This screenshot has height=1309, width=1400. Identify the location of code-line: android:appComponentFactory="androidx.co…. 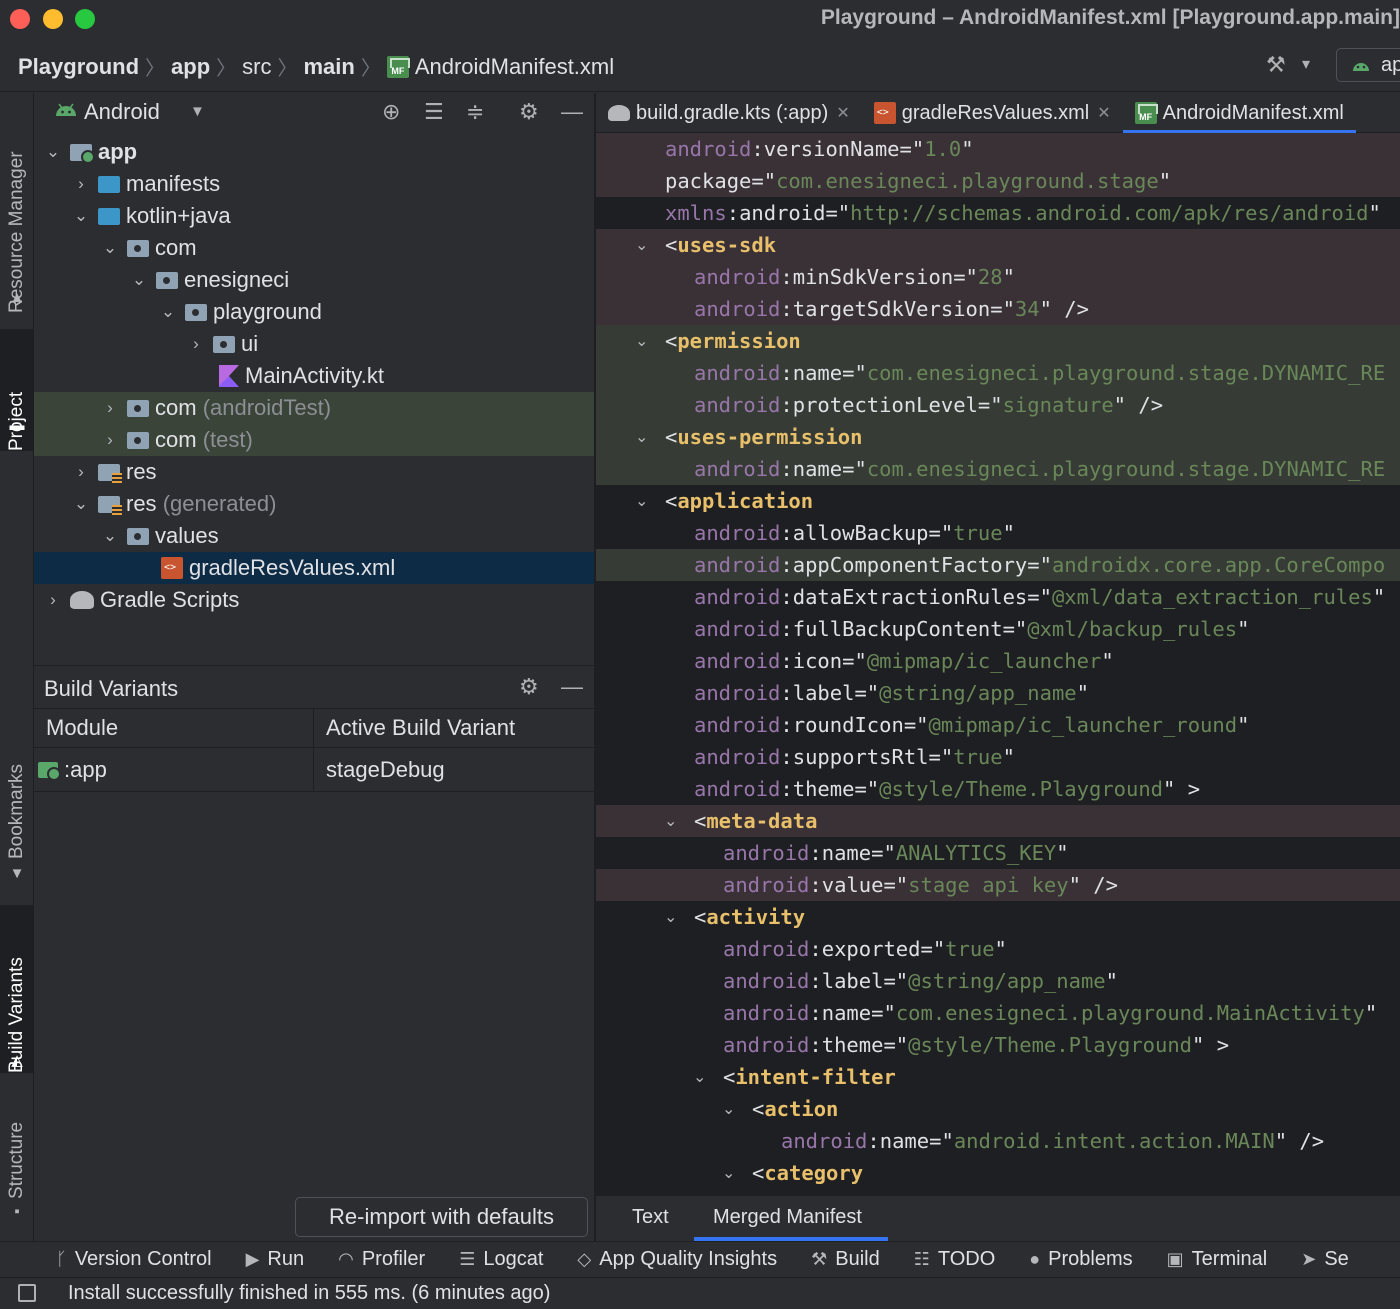
(998, 565).